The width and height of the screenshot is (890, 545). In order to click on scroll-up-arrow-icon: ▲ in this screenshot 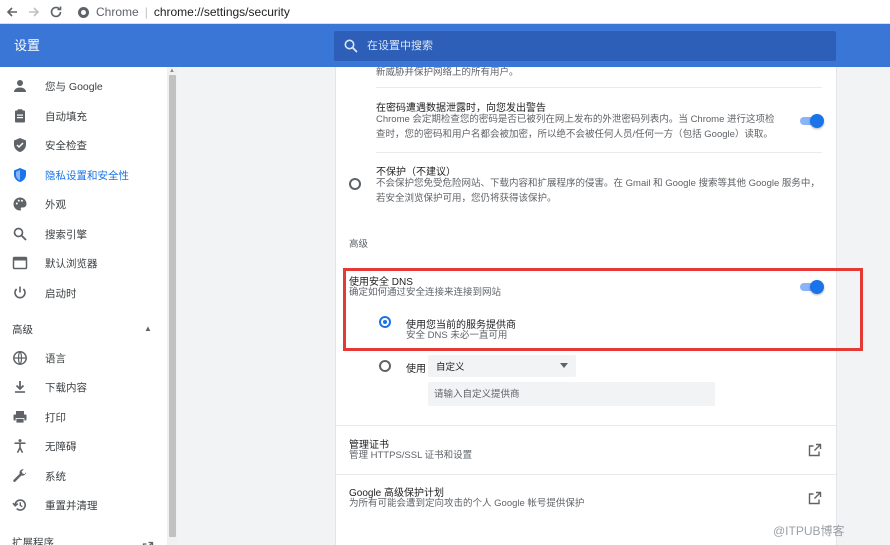, I will do `click(172, 71)`.